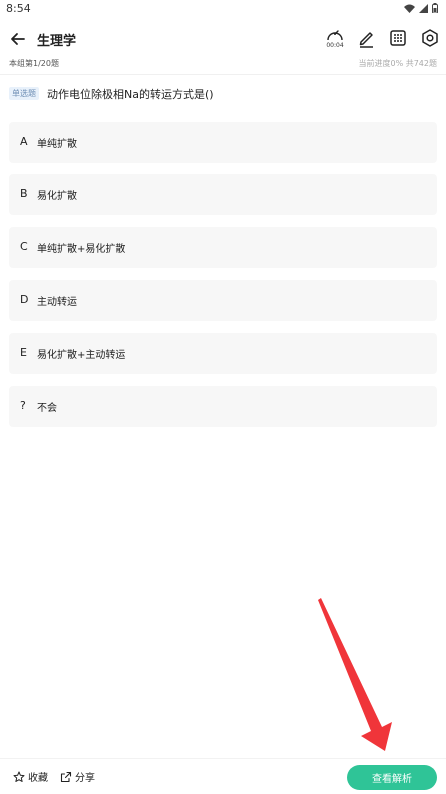 This screenshot has width=446, height=794. What do you see at coordinates (85, 778) in the screenshot?
I see `share-label: 分享` at bounding box center [85, 778].